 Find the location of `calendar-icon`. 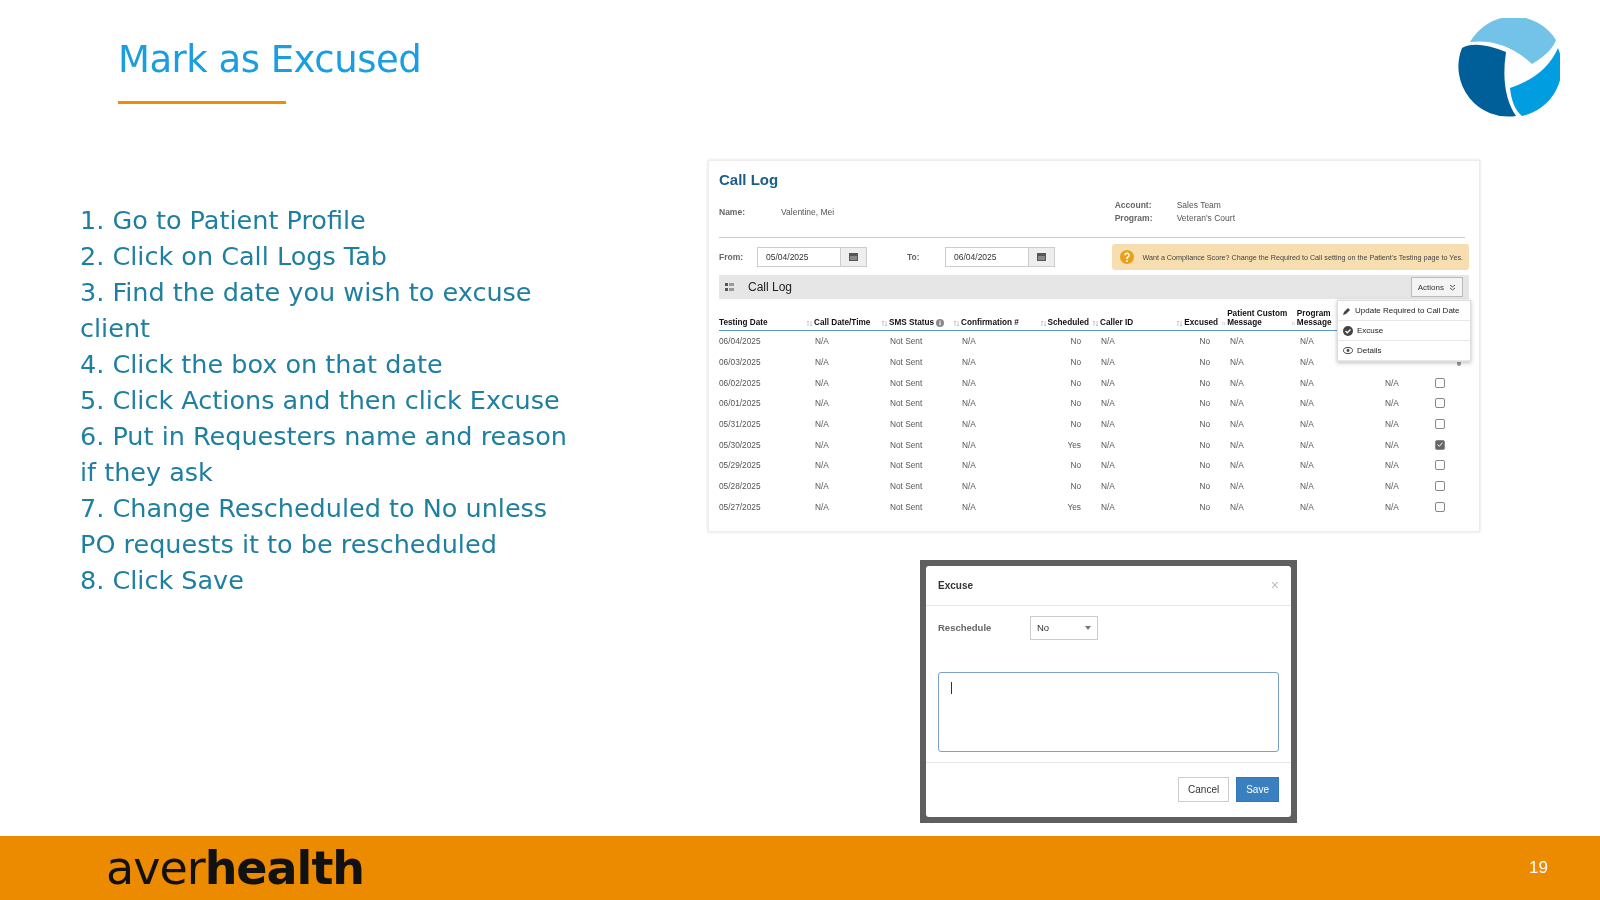

calendar-icon is located at coordinates (1041, 257).